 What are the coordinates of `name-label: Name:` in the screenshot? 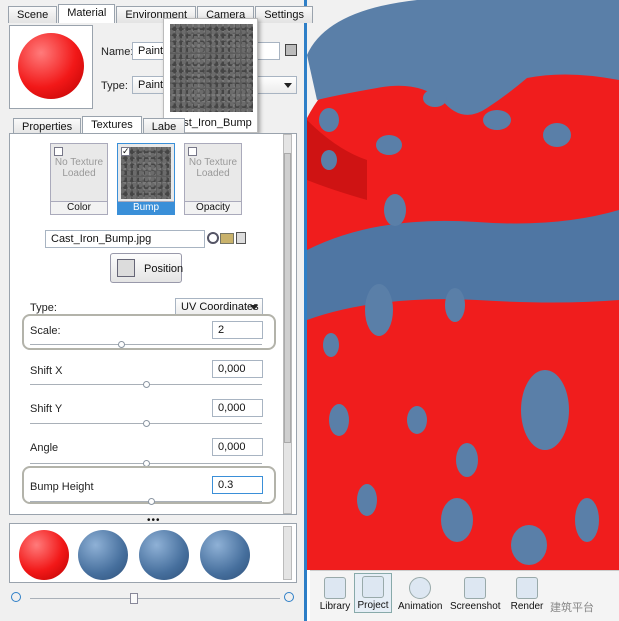 It's located at (117, 52).